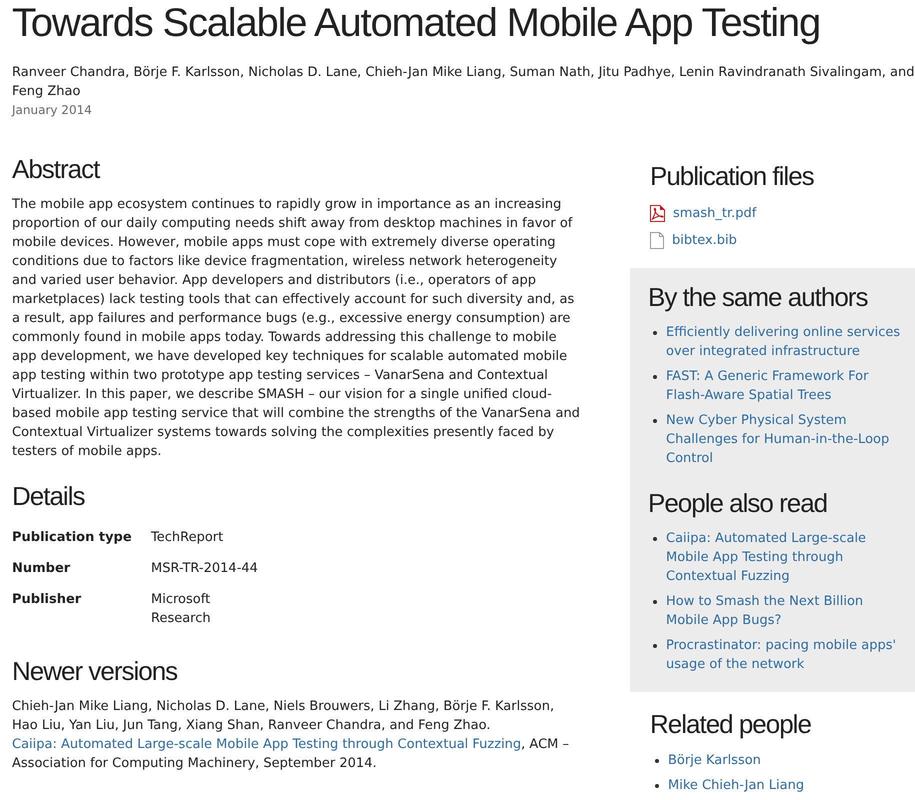  What do you see at coordinates (758, 297) in the screenshot?
I see `section-heading: By the same authors` at bounding box center [758, 297].